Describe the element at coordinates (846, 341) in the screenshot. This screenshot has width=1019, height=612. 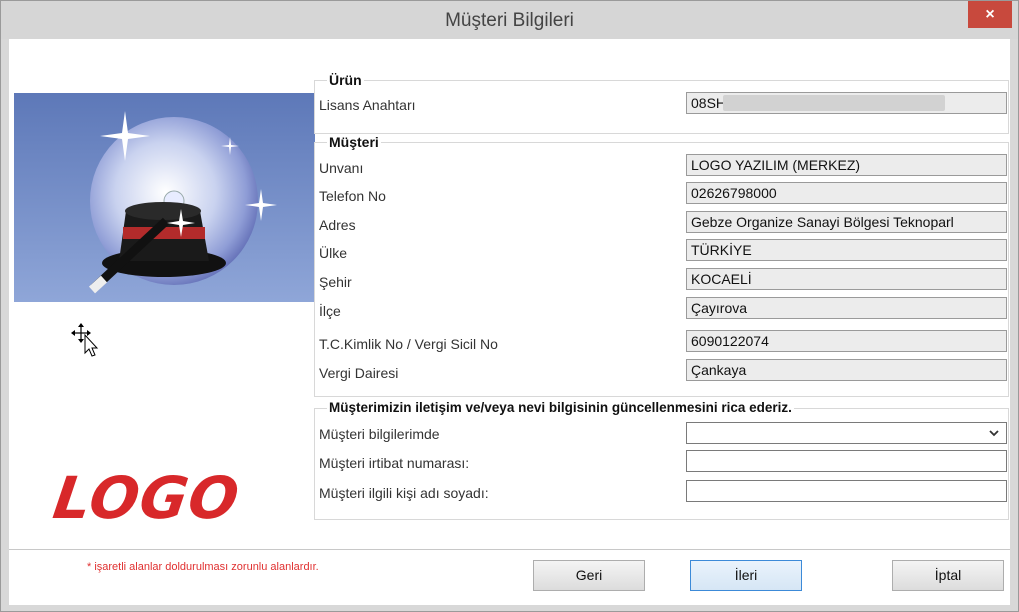
I see `tax-id-field: 6090122074` at that location.